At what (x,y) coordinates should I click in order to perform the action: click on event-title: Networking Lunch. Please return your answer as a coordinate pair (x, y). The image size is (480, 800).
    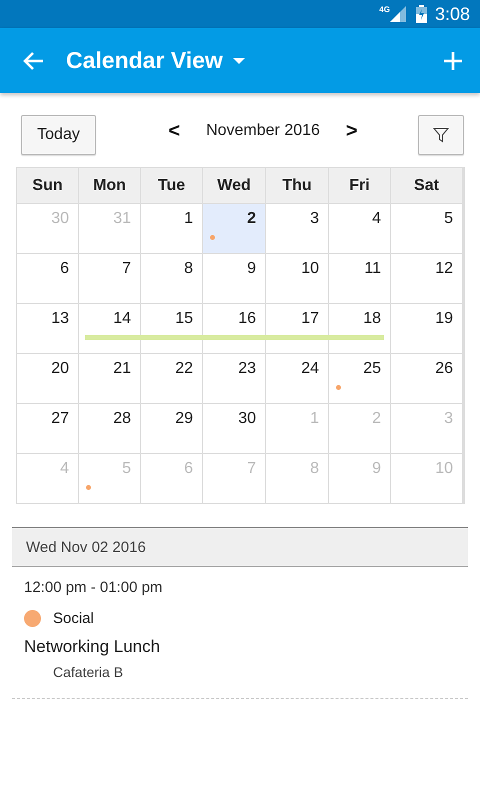
    Looking at the image, I should click on (246, 647).